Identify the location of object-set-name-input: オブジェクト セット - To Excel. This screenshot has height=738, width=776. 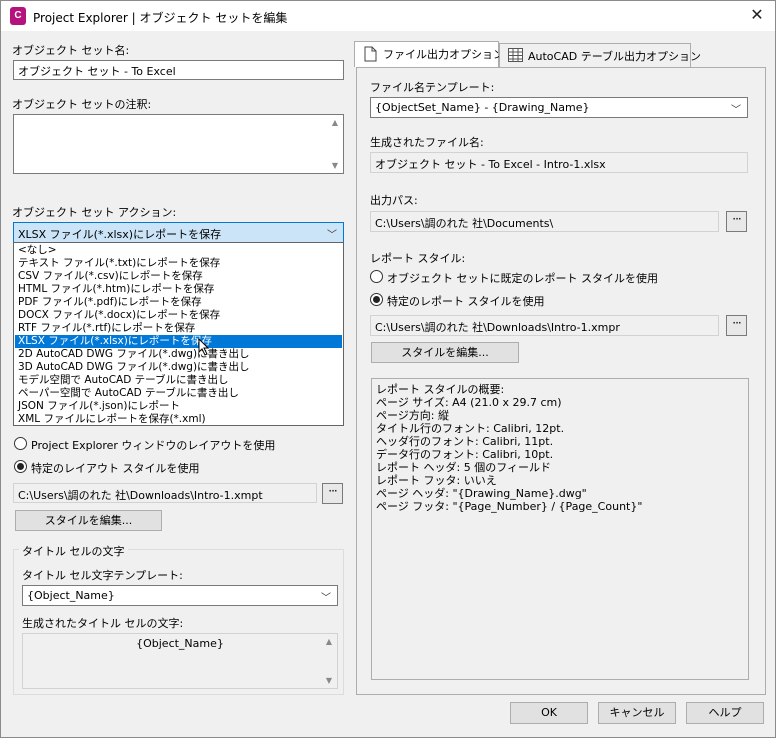
(178, 70).